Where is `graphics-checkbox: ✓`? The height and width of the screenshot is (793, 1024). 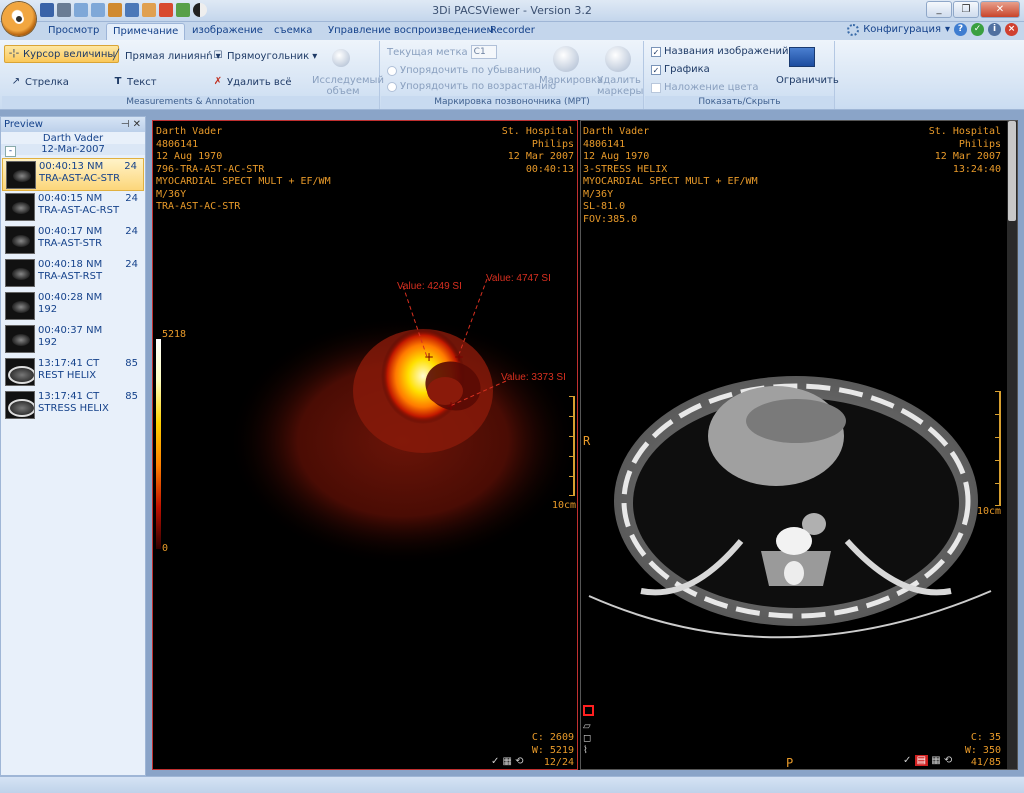
graphics-checkbox: ✓ is located at coordinates (656, 69).